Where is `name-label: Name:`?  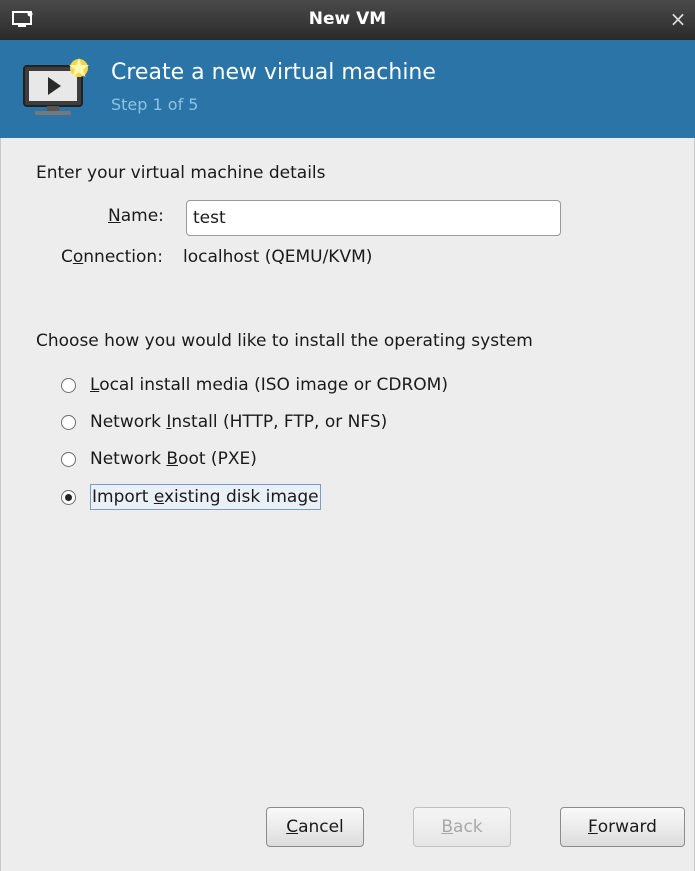
name-label: Name: is located at coordinates (136, 216).